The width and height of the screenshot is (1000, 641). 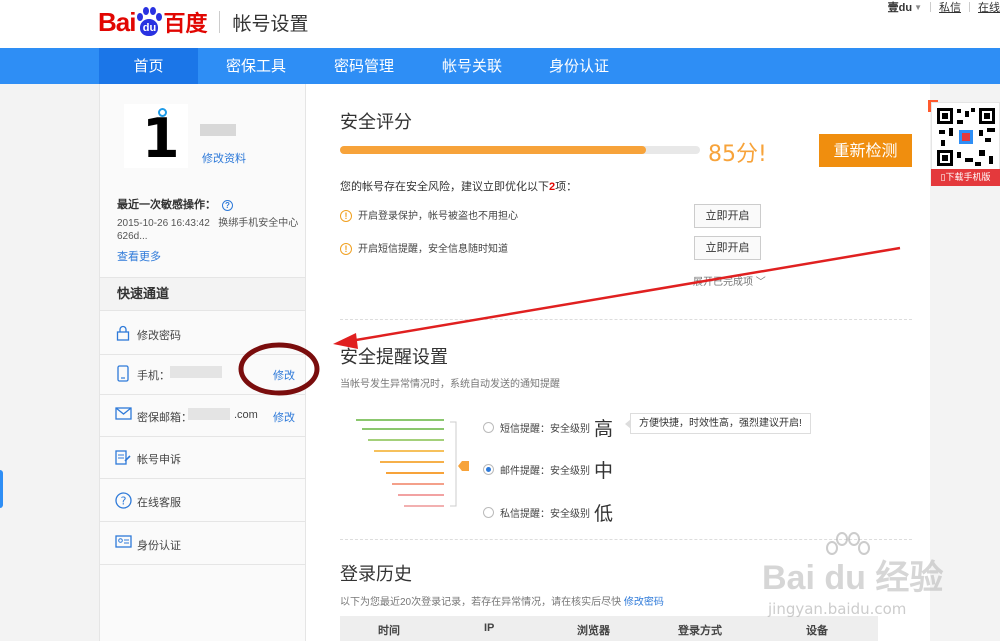 I want to click on avatar-glyph: 1, so click(x=161, y=138).